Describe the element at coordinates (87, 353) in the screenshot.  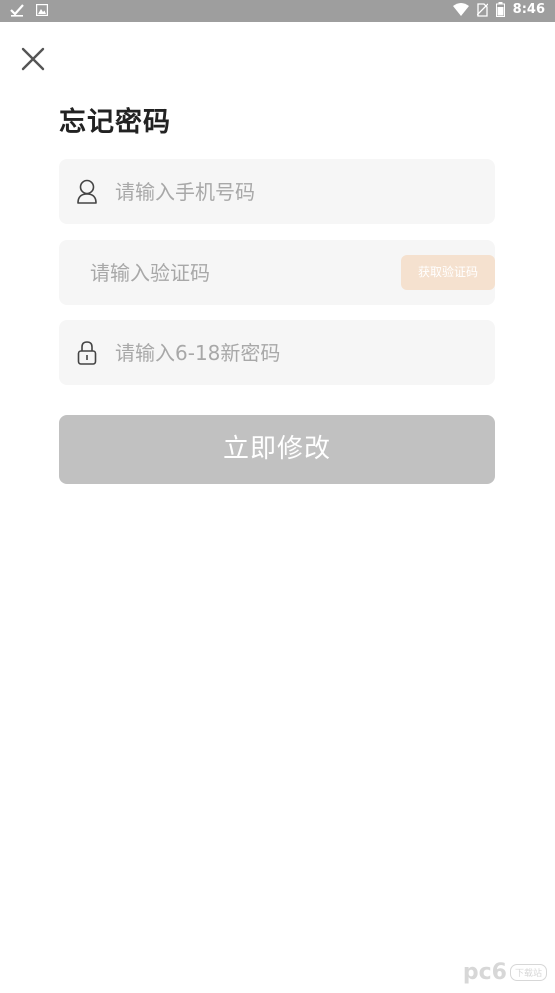
I see `lock-icon` at that location.